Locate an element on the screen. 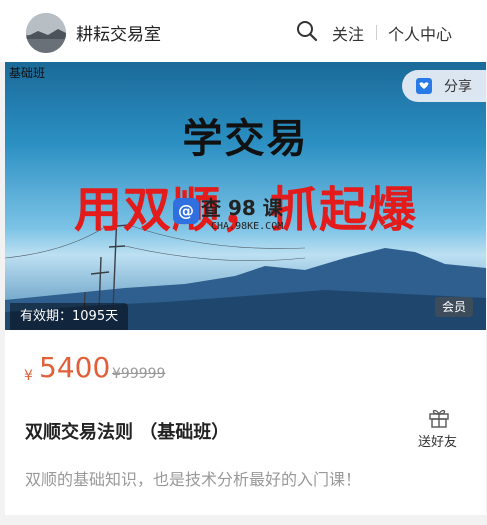  price-currency: ¥ is located at coordinates (28, 376).